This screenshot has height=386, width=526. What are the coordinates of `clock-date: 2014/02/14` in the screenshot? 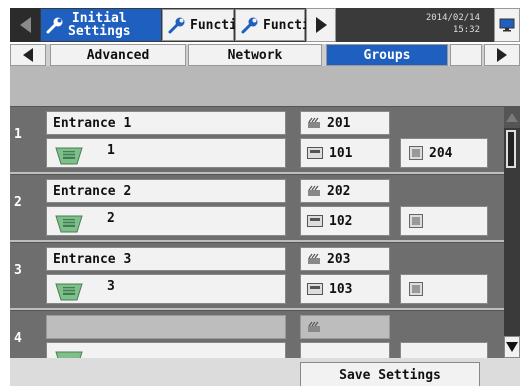 It's located at (452, 18).